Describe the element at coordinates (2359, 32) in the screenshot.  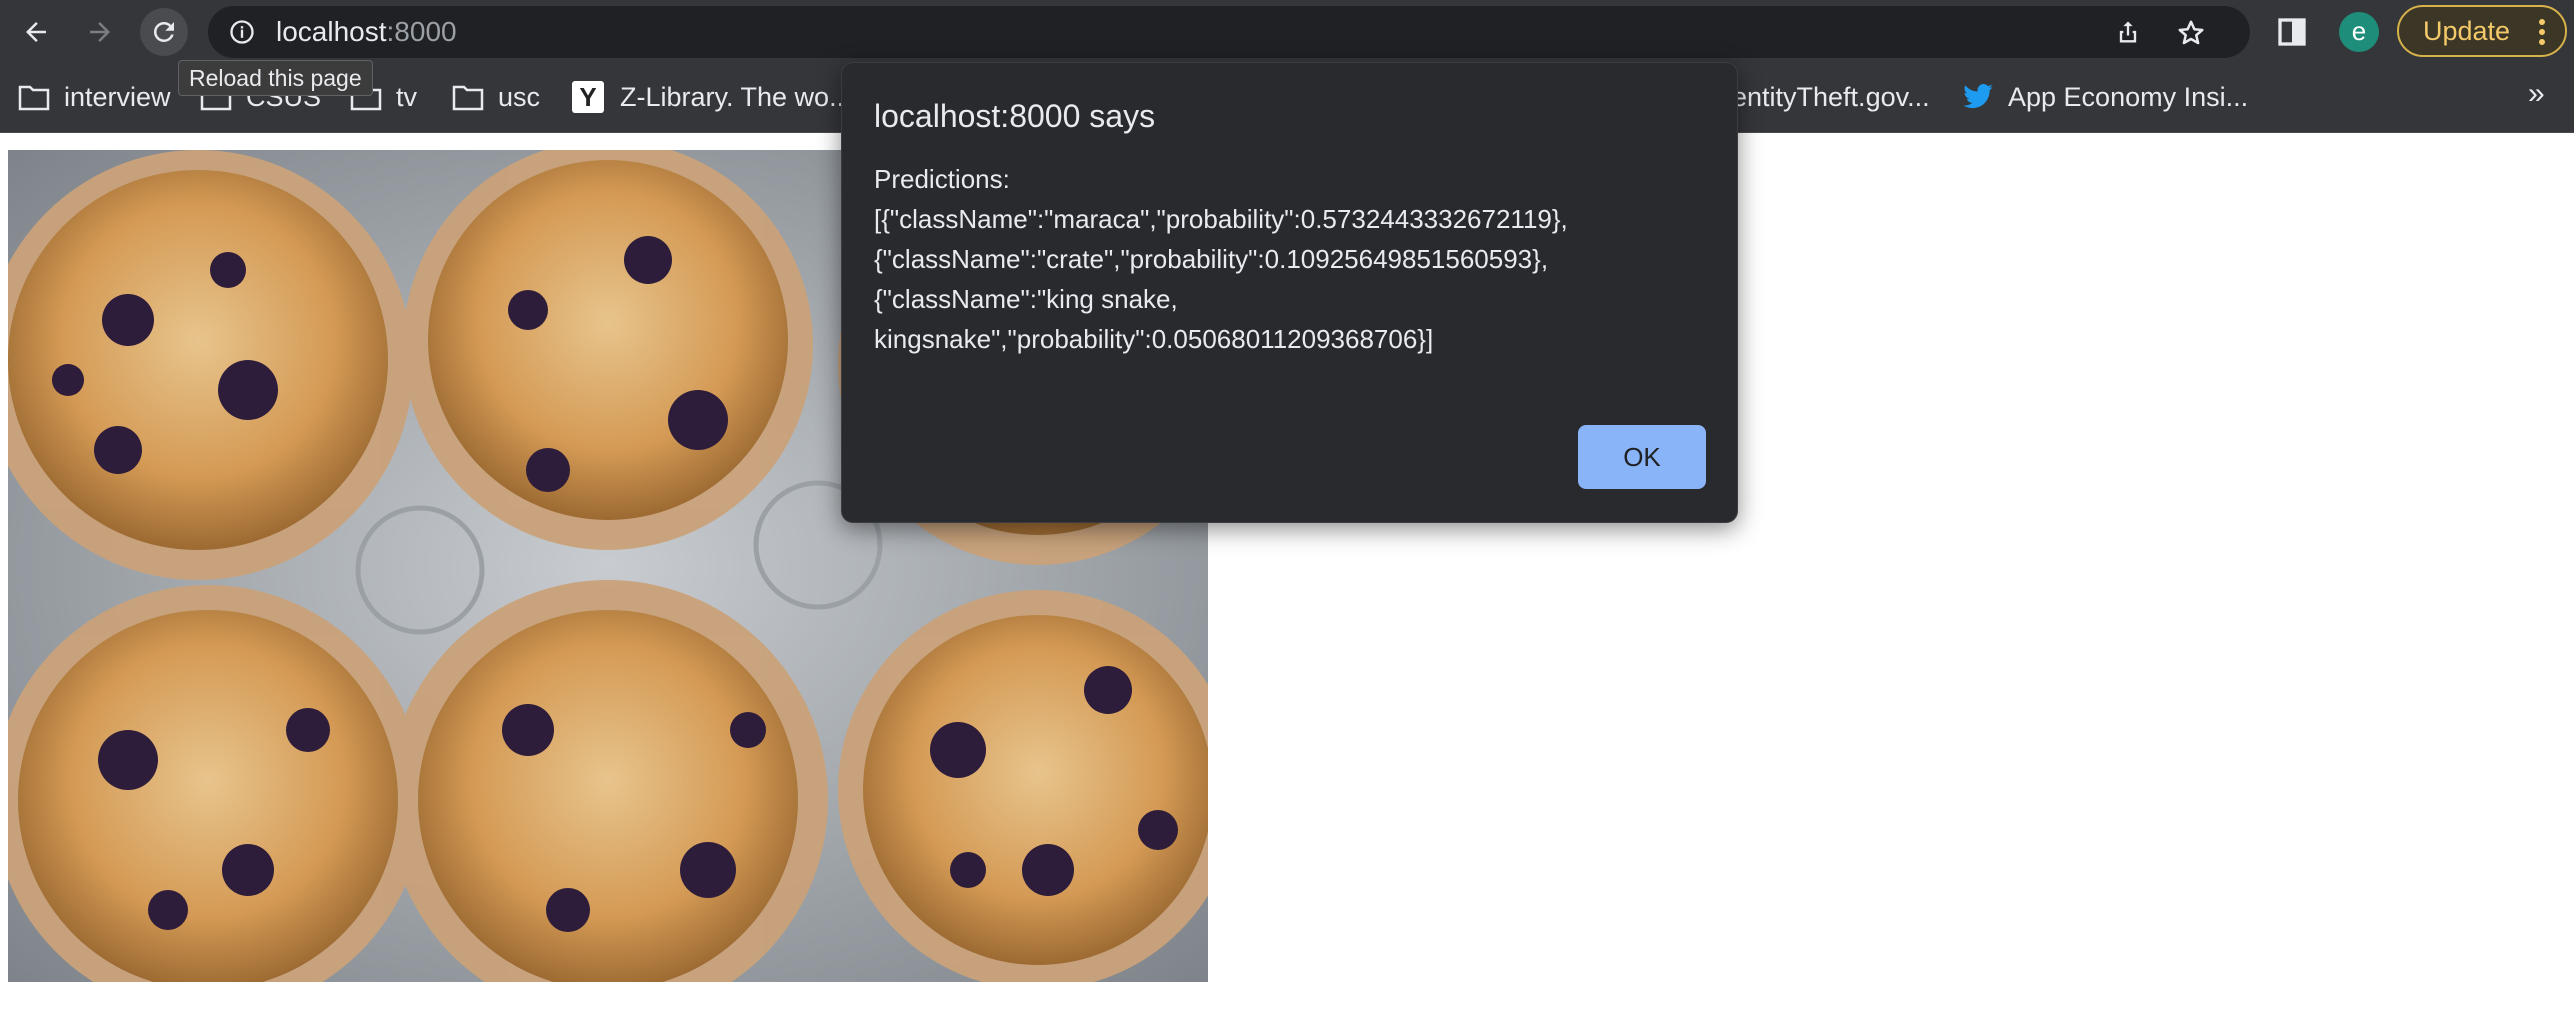
I see `profile-avatar: e` at that location.